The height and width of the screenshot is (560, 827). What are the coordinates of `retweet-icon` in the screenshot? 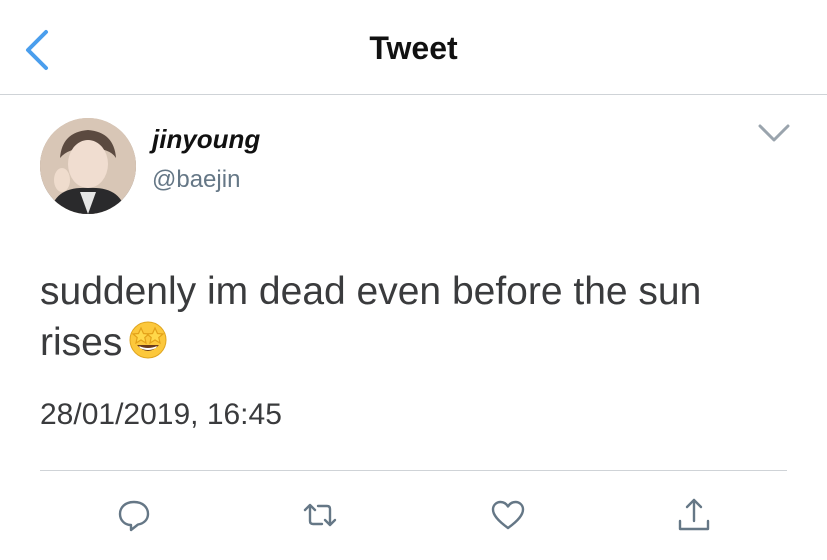 It's located at (320, 515).